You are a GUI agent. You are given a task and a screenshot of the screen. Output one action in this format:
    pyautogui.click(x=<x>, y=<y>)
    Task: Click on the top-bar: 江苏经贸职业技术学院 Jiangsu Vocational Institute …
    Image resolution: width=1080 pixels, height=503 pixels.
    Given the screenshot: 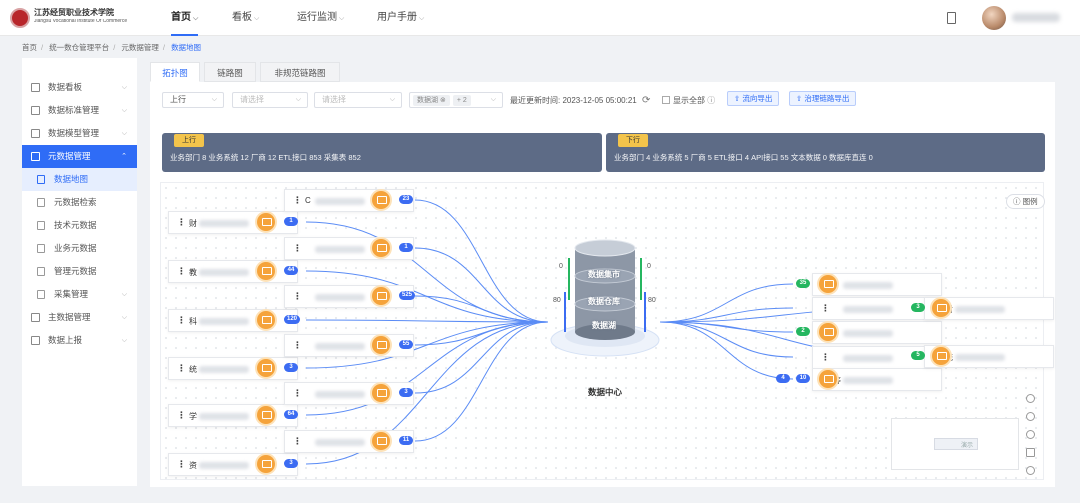 What is the action you would take?
    pyautogui.click(x=540, y=18)
    